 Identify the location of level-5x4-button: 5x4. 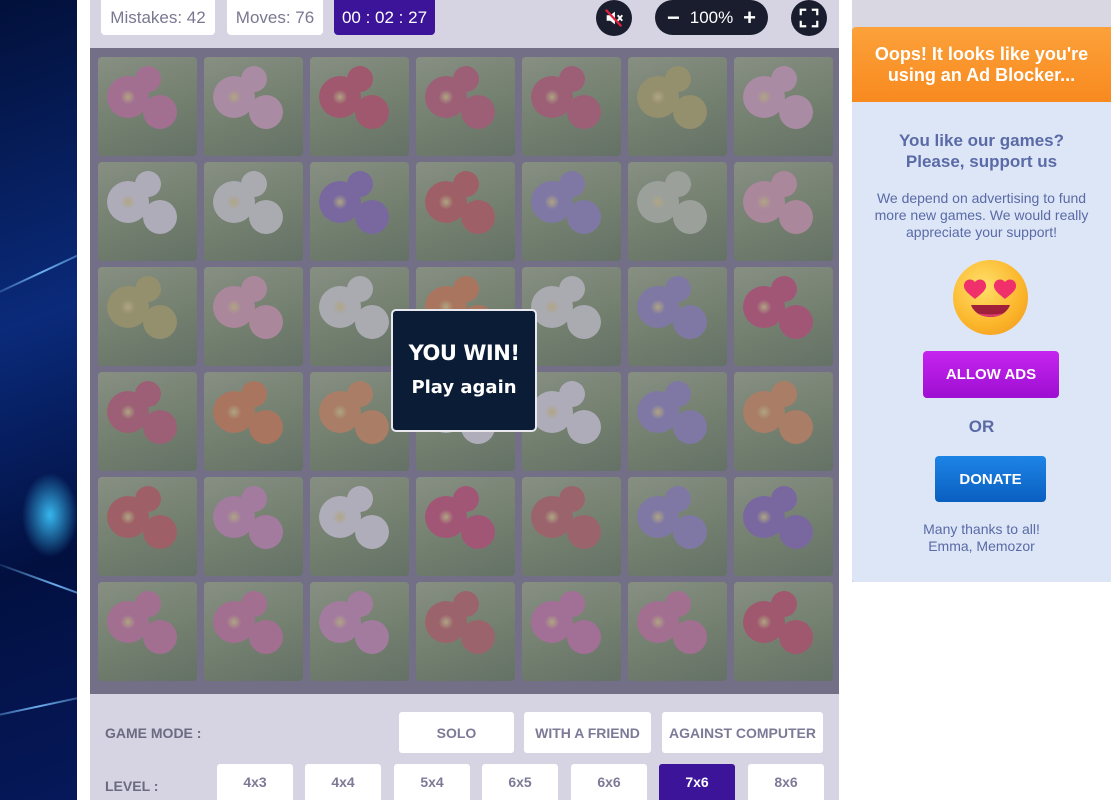
(432, 782).